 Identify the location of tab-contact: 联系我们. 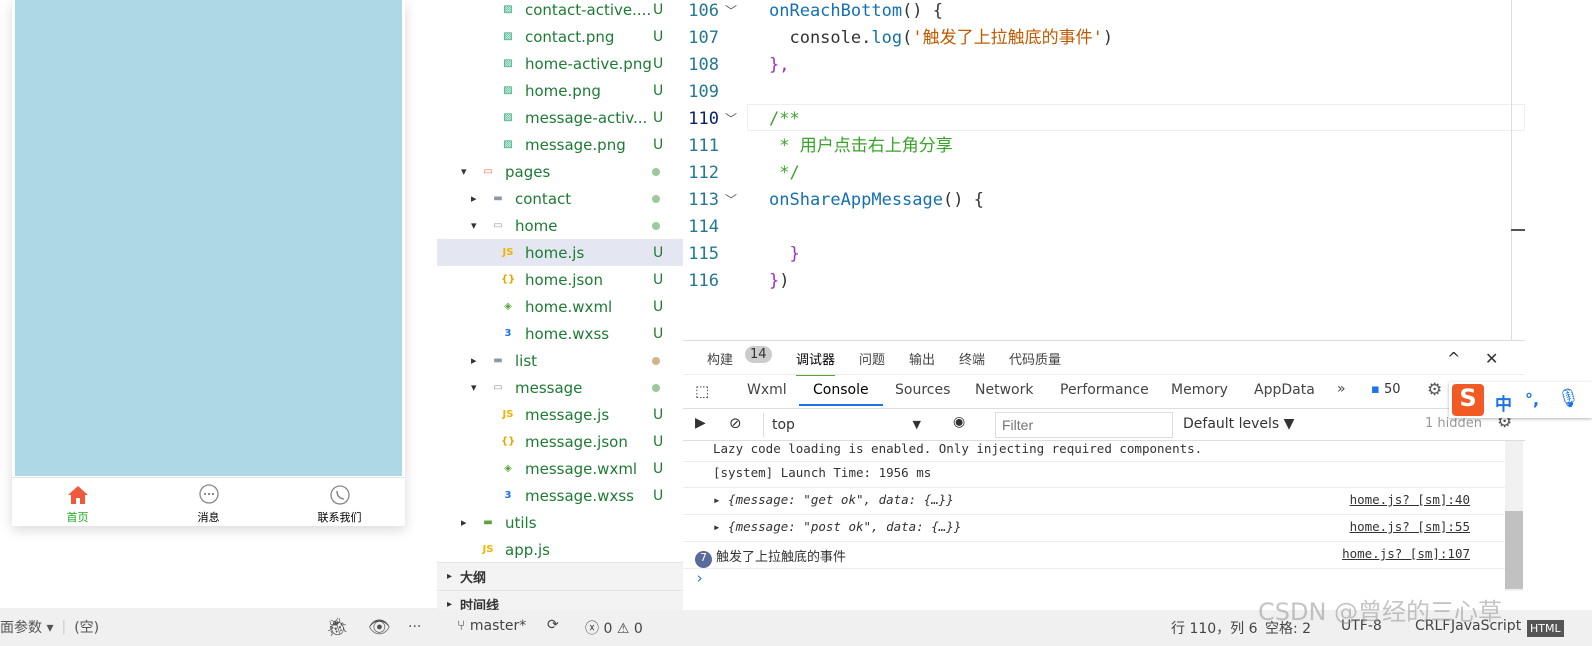
(339, 502).